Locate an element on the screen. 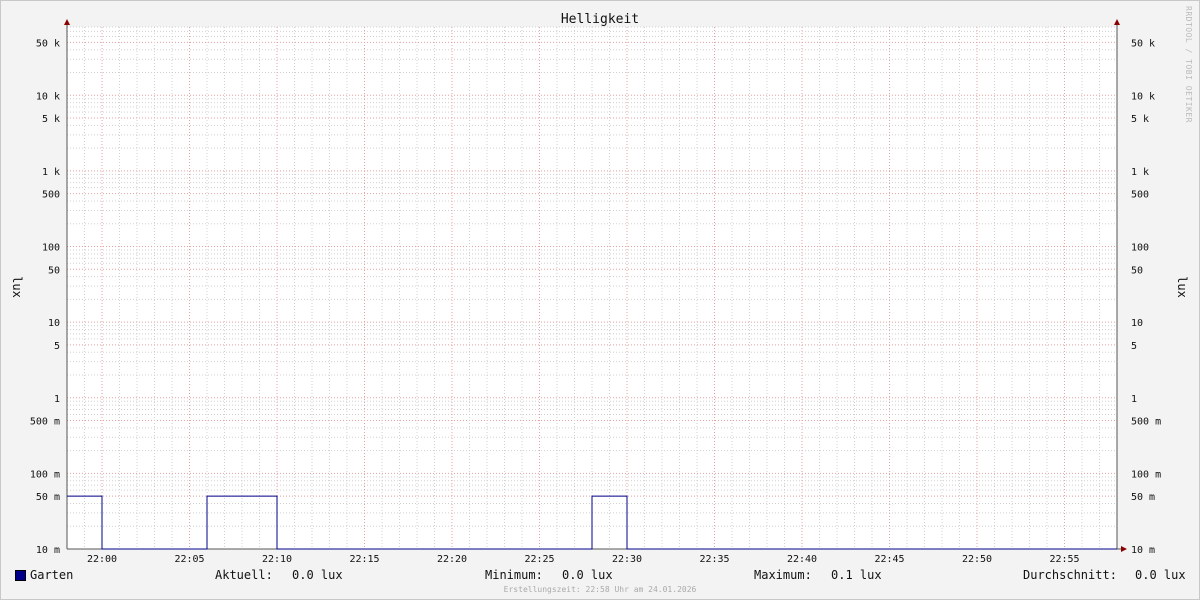 This screenshot has width=1200, height=600. x-tick-label: 22:00 is located at coordinates (102, 559).